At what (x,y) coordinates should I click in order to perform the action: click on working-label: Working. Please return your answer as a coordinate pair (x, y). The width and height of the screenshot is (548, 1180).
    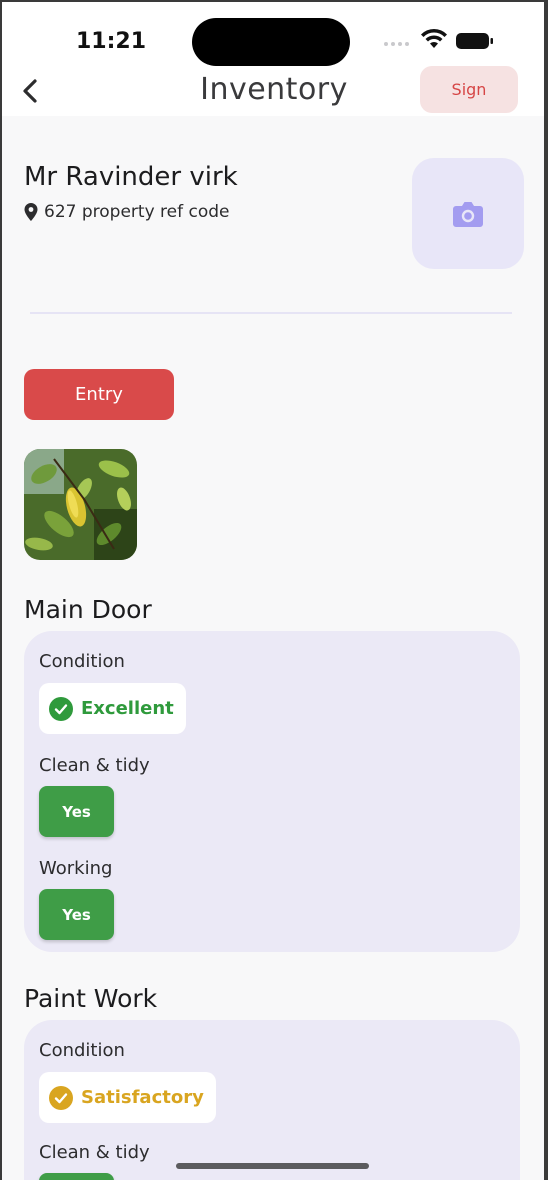
    Looking at the image, I should click on (76, 868).